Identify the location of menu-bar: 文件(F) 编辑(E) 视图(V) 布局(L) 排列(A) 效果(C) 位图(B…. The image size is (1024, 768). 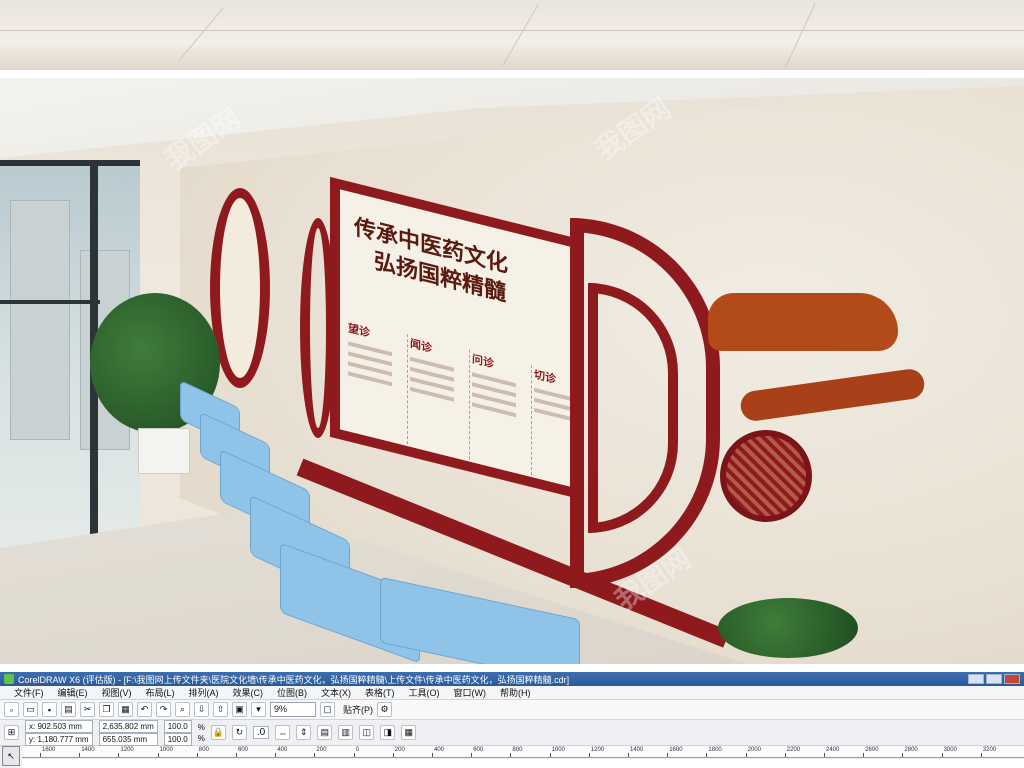
(512, 693).